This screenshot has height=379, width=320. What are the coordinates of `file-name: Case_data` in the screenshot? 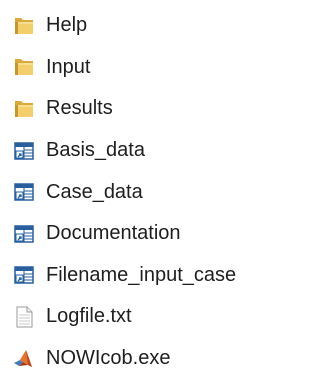 It's located at (94, 191).